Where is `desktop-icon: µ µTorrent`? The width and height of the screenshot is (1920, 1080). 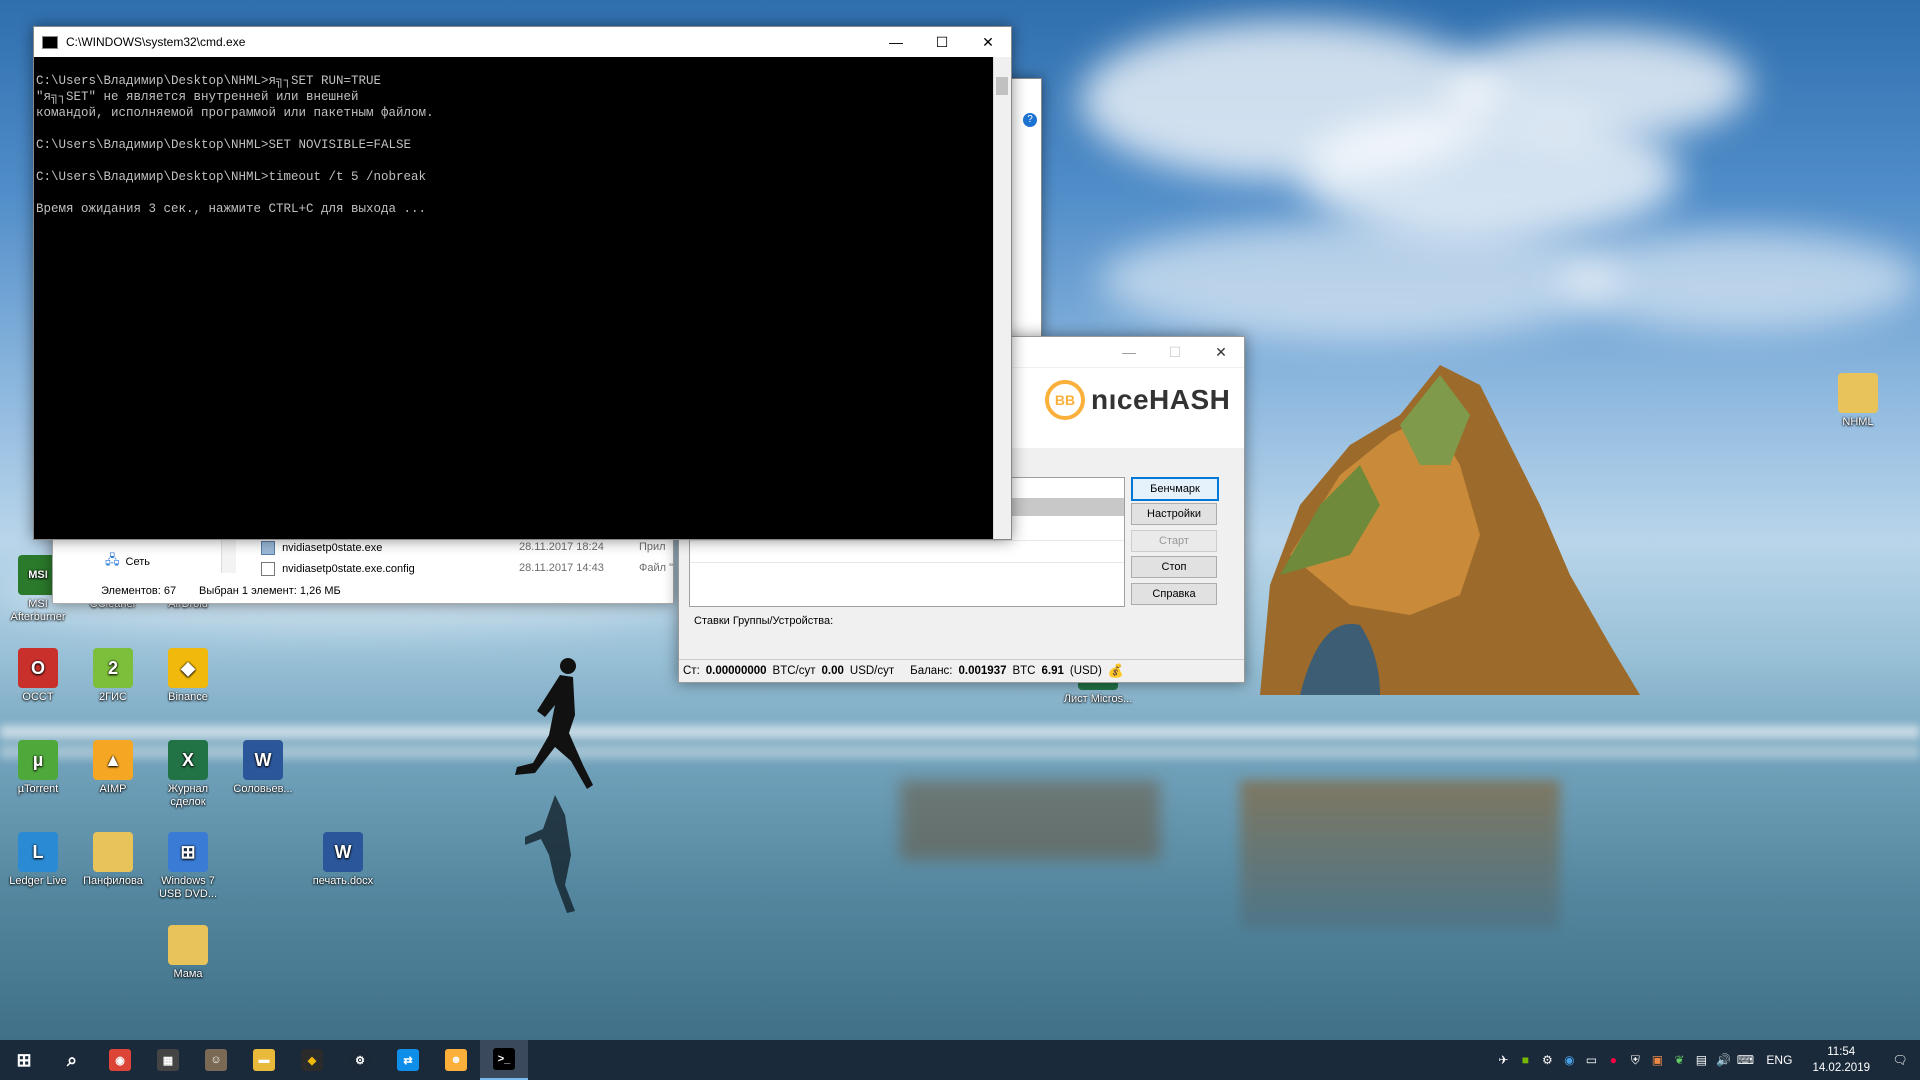
desktop-icon: µ µTorrent is located at coordinates (38, 768).